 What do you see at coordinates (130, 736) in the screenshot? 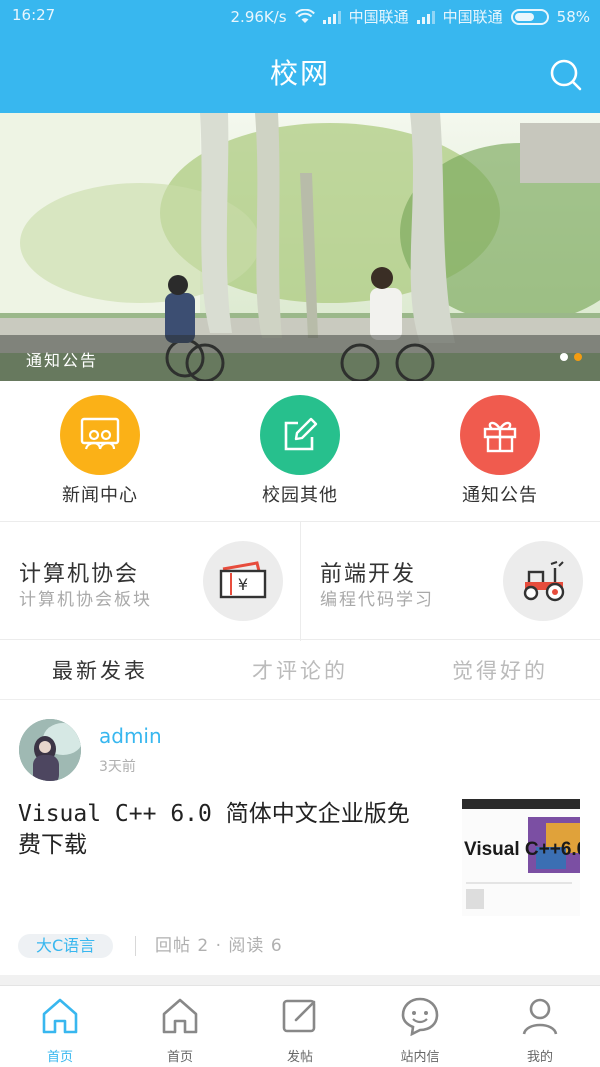
I see `post-author: admin` at bounding box center [130, 736].